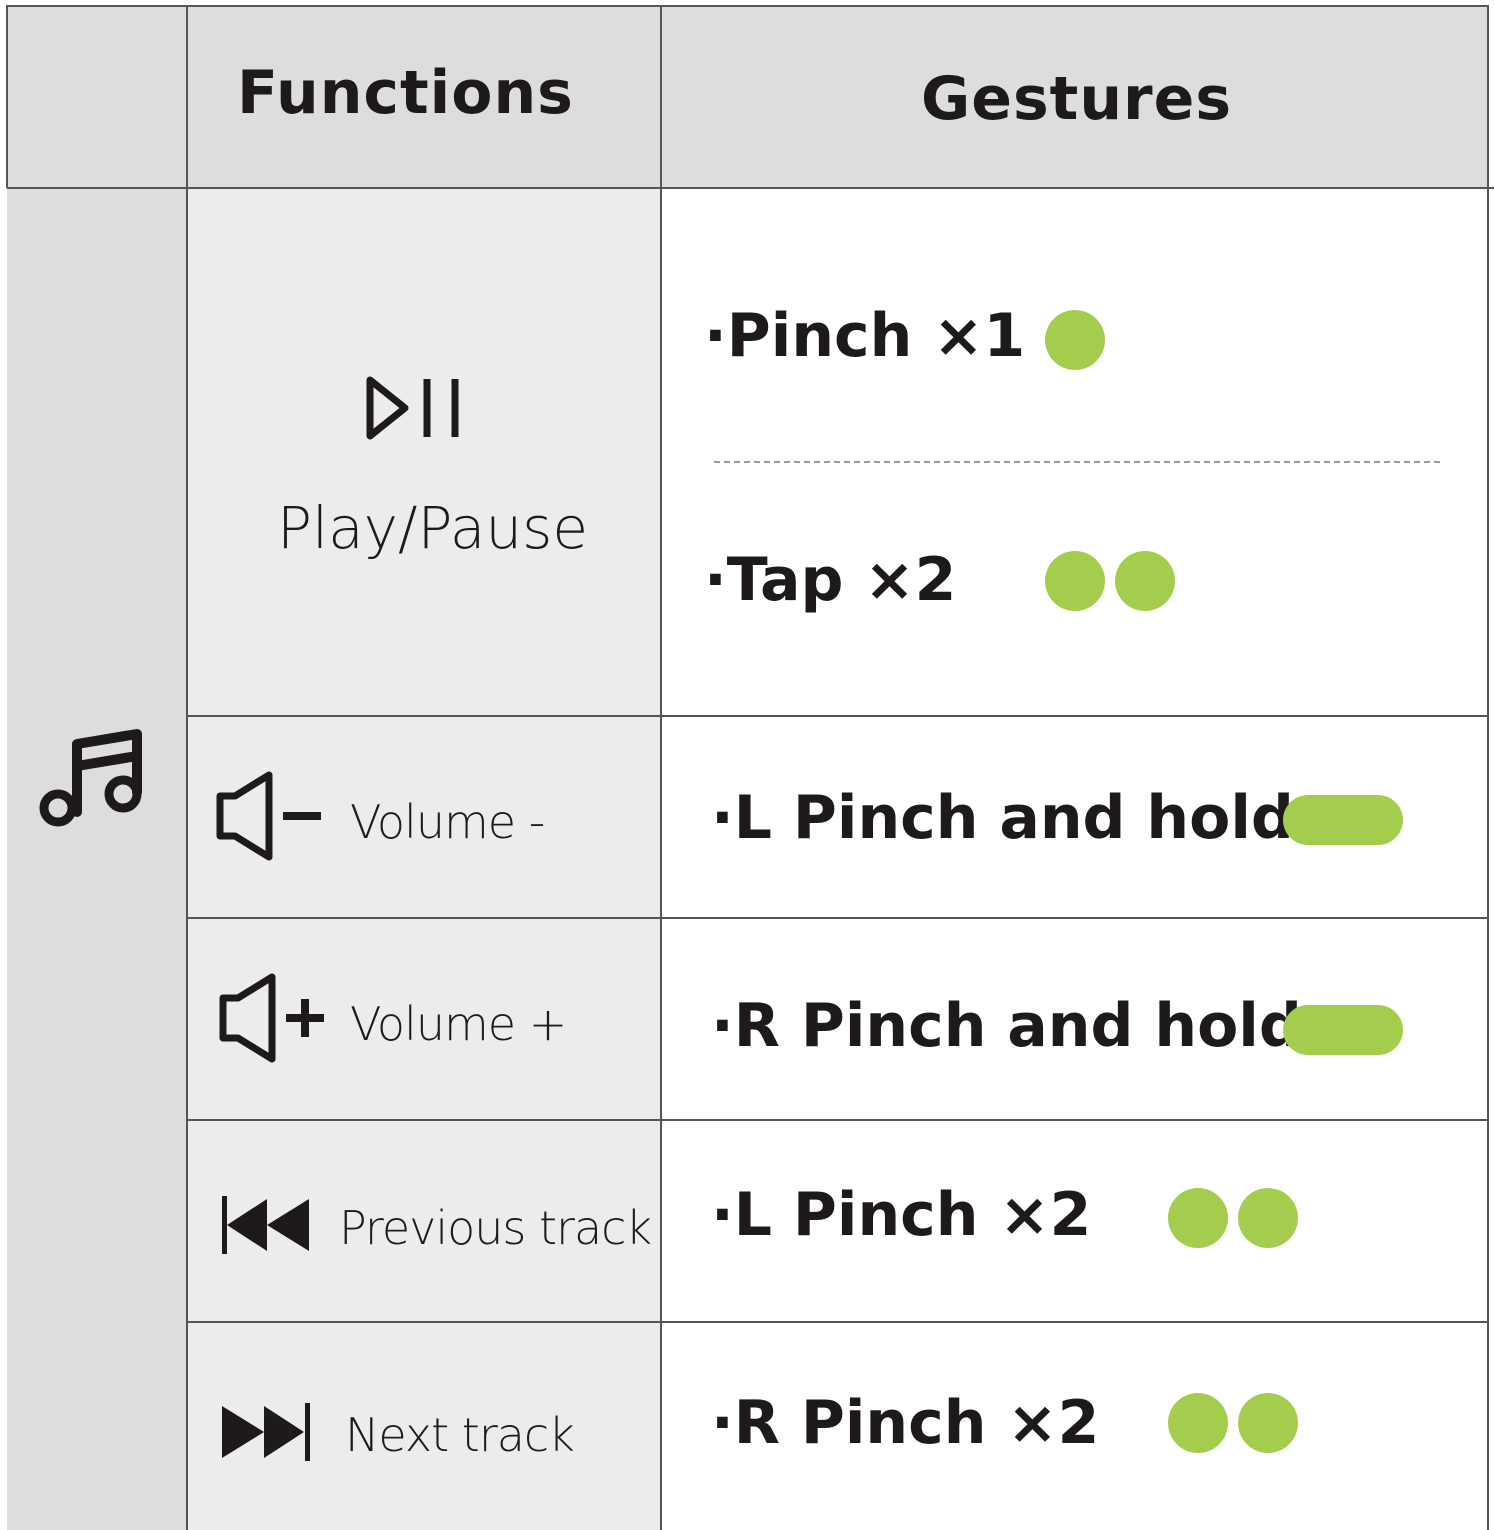 This screenshot has width=1494, height=1530. What do you see at coordinates (1077, 99) in the screenshot?
I see `header-gestures: Gestures` at bounding box center [1077, 99].